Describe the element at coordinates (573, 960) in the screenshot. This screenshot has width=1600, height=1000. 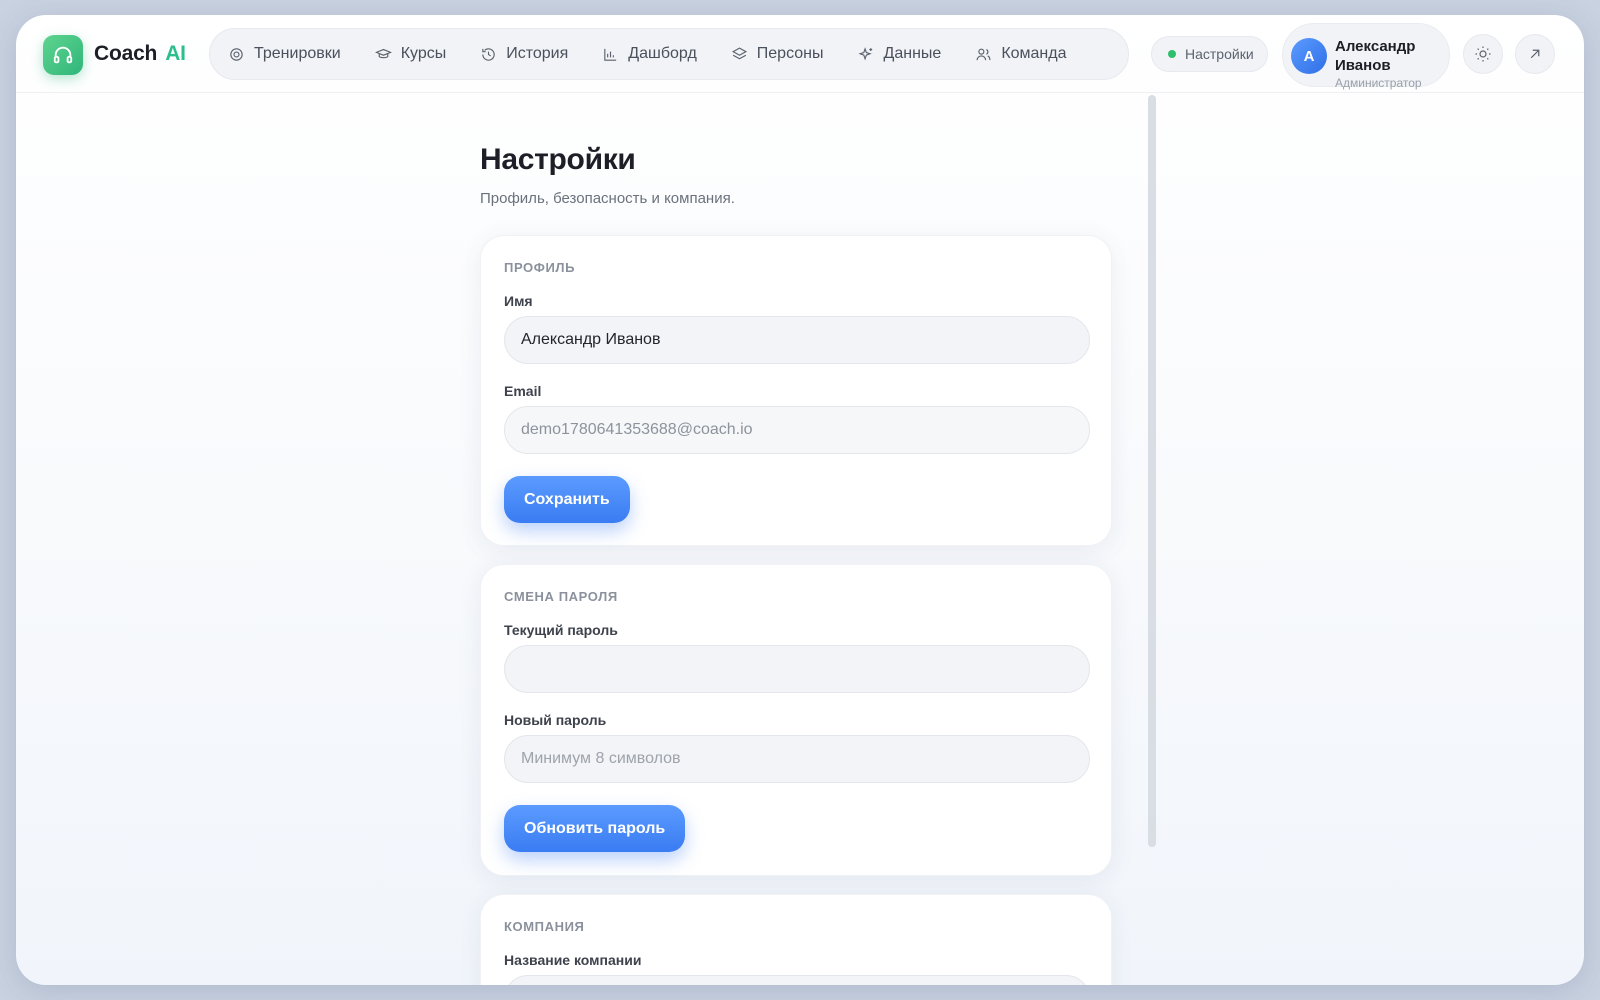
I see `company-name-label: Название компании` at that location.